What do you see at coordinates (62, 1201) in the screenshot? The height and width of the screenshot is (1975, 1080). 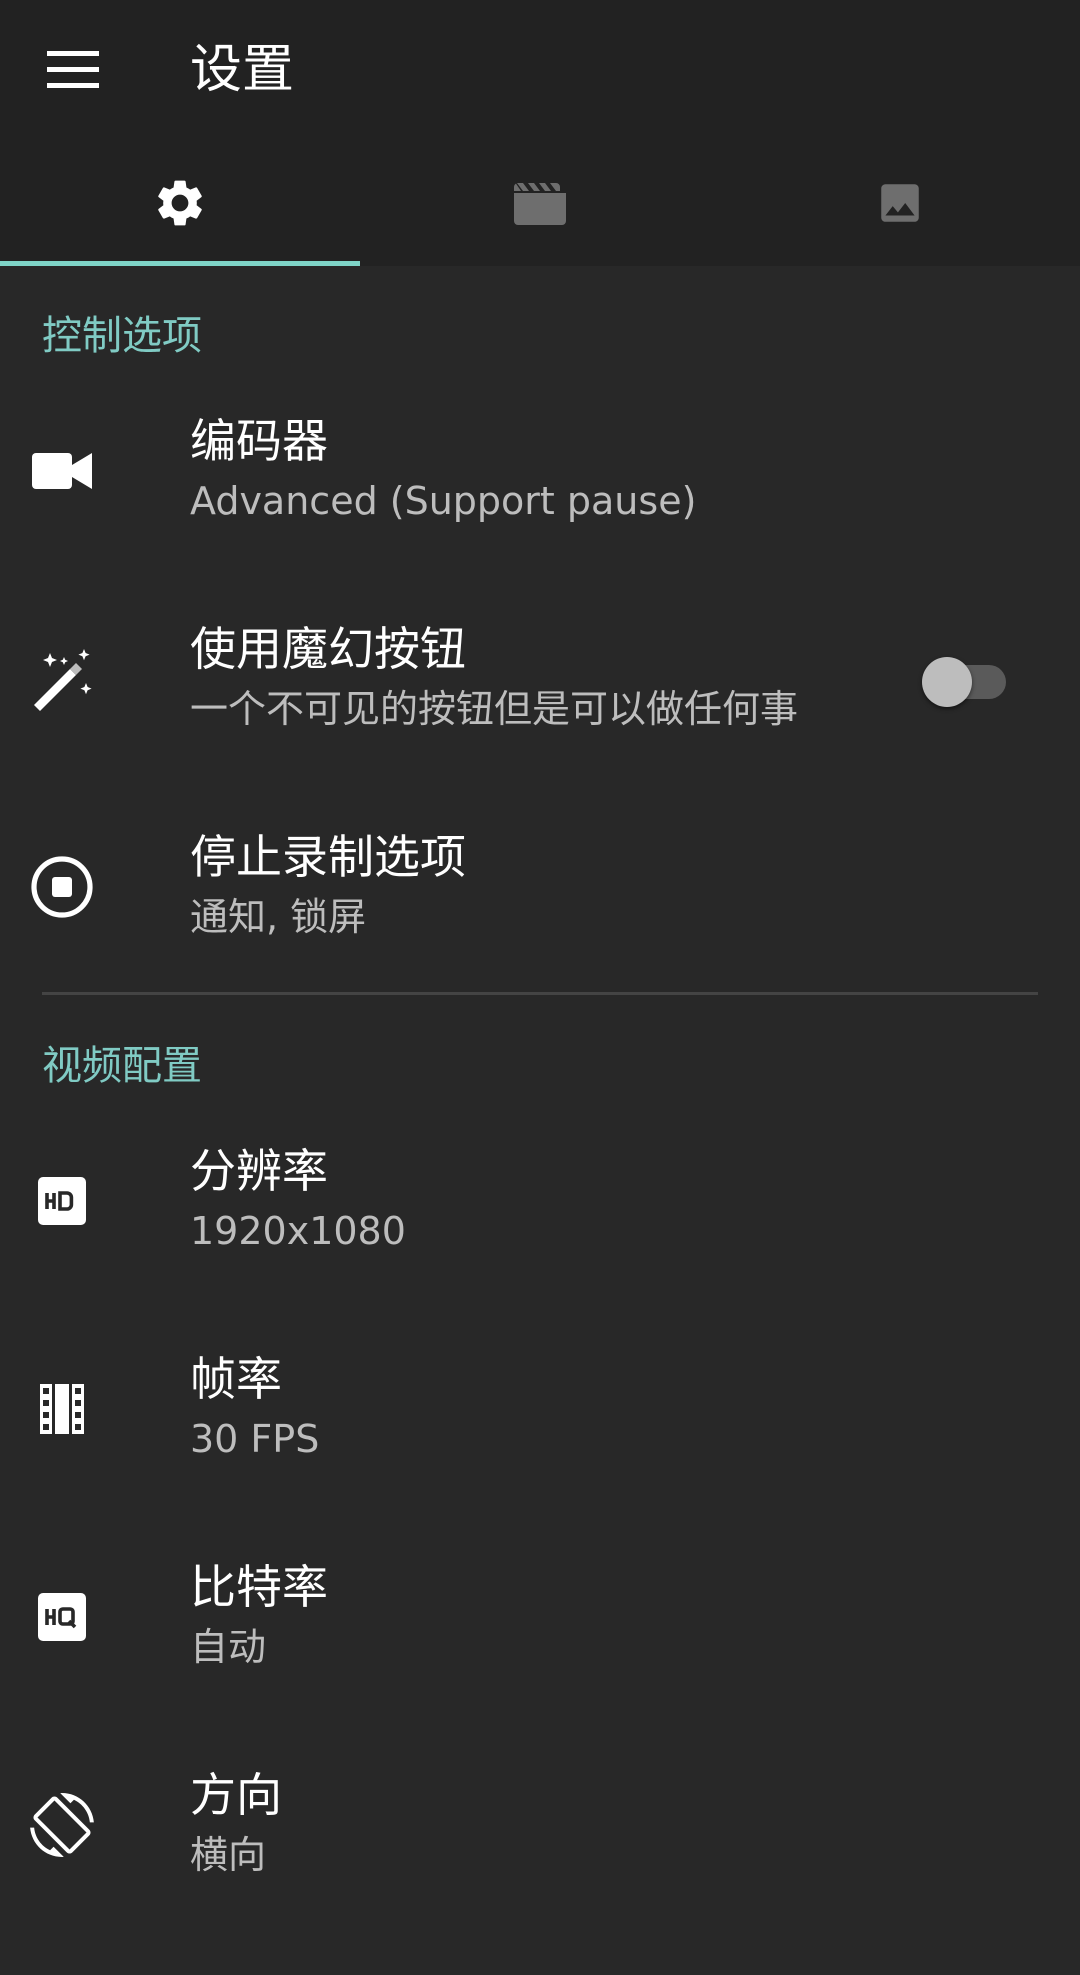 I see `hd-icon` at bounding box center [62, 1201].